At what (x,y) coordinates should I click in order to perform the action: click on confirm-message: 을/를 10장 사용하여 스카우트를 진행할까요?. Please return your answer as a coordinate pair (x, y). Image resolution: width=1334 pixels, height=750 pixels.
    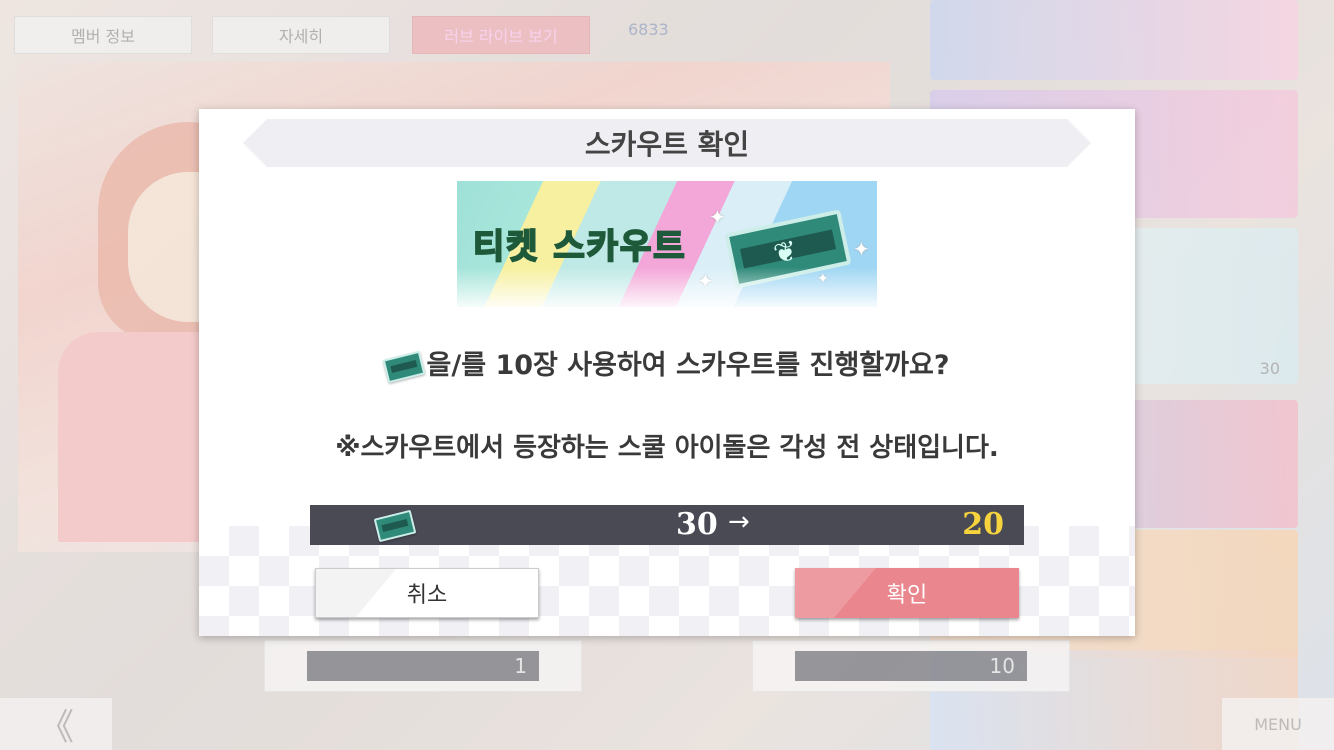
    Looking at the image, I should click on (667, 363).